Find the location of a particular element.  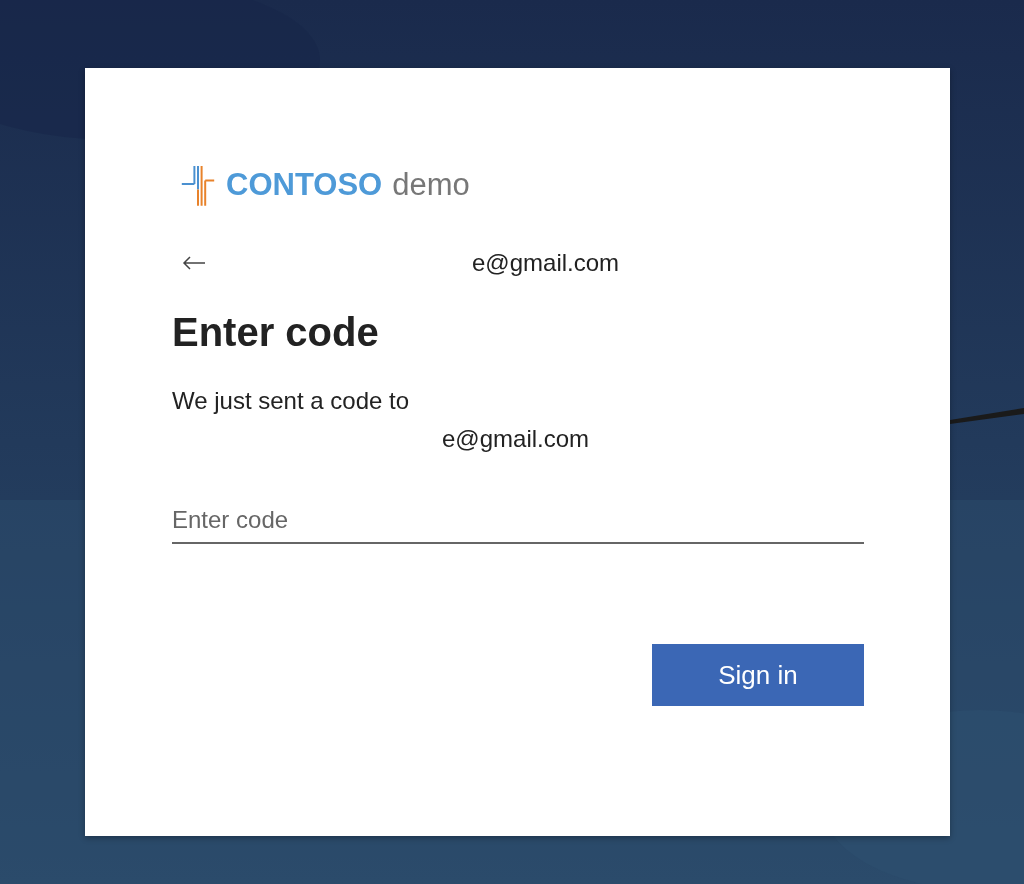

brand-suffix: demo is located at coordinates (431, 185).